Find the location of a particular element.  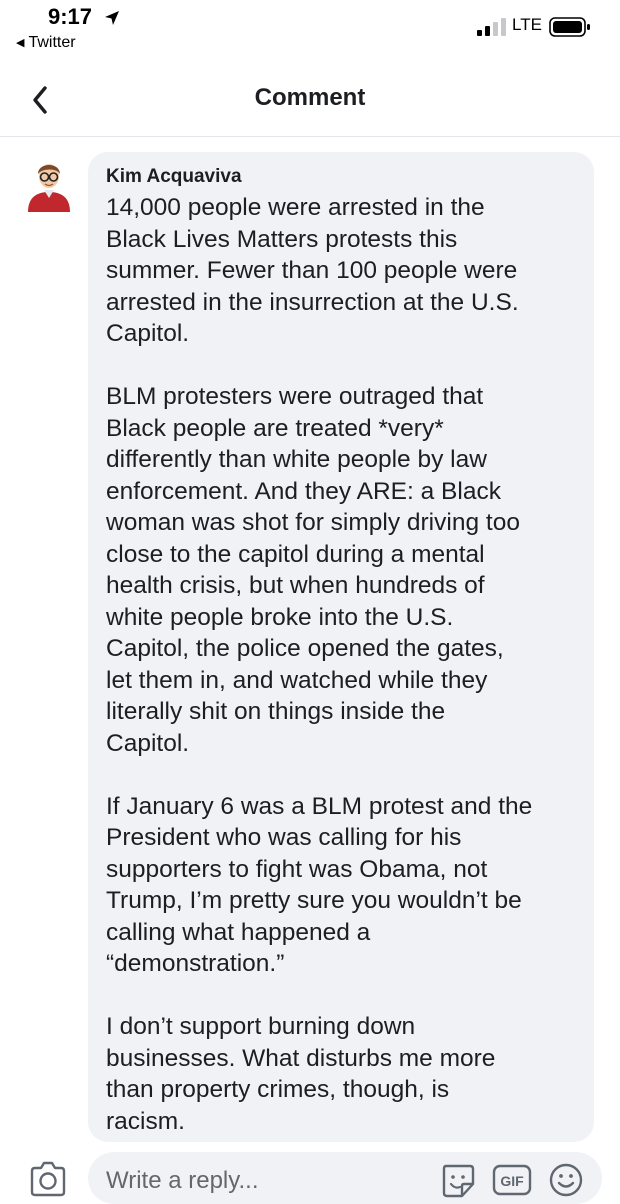

camera-icon is located at coordinates (48, 1179).